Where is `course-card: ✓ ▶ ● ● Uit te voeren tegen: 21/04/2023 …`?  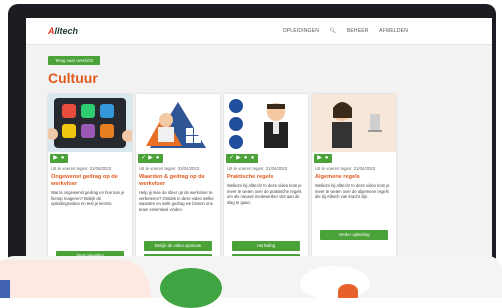
course-card: ✓ ▶ ● ● Uit te voeren tegen: 21/04/2023 … is located at coordinates (266, 182).